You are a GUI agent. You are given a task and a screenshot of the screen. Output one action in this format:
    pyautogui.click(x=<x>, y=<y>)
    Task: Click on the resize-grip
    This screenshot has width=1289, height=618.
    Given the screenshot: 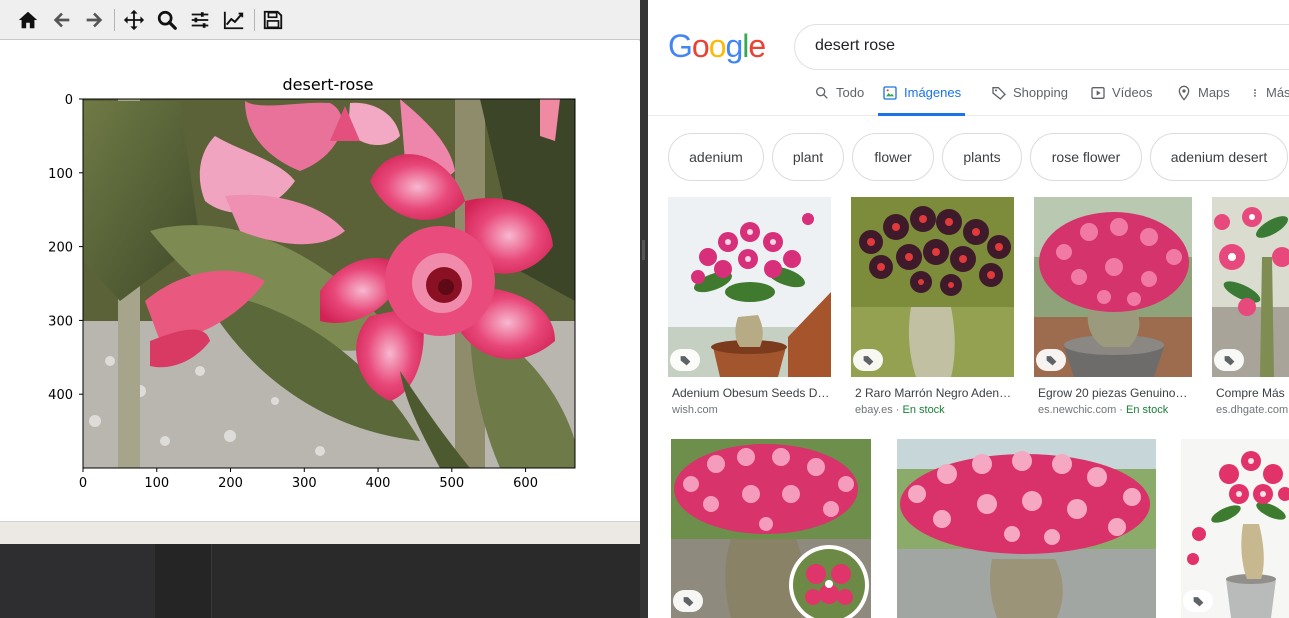 What is the action you would take?
    pyautogui.click(x=643, y=250)
    